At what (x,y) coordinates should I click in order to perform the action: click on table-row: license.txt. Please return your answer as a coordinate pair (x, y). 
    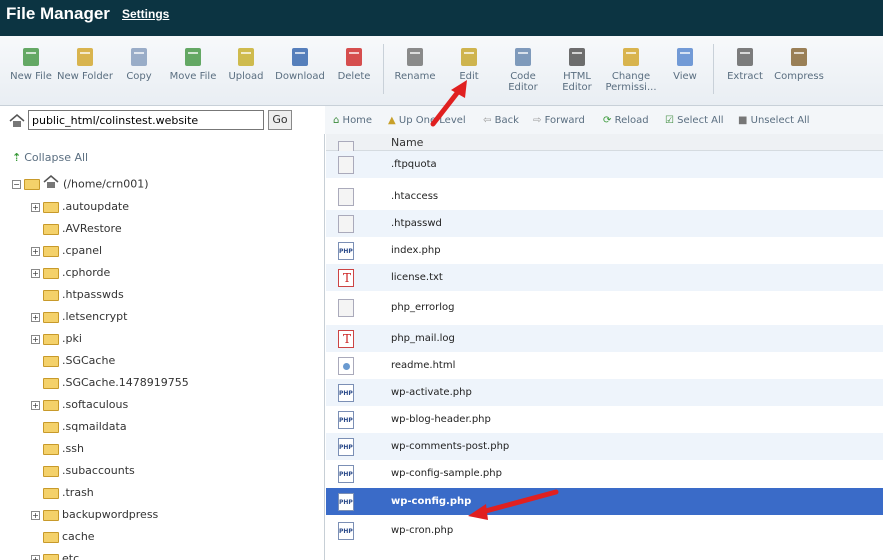
    Looking at the image, I should click on (604, 277).